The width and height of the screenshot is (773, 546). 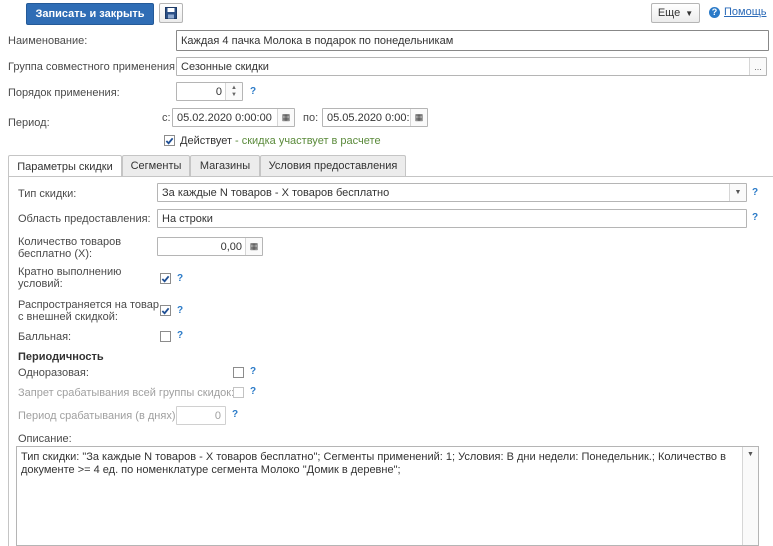 What do you see at coordinates (98, 416) in the screenshot?
I see `trigger-period-label: Период срабатывания (в днях):` at bounding box center [98, 416].